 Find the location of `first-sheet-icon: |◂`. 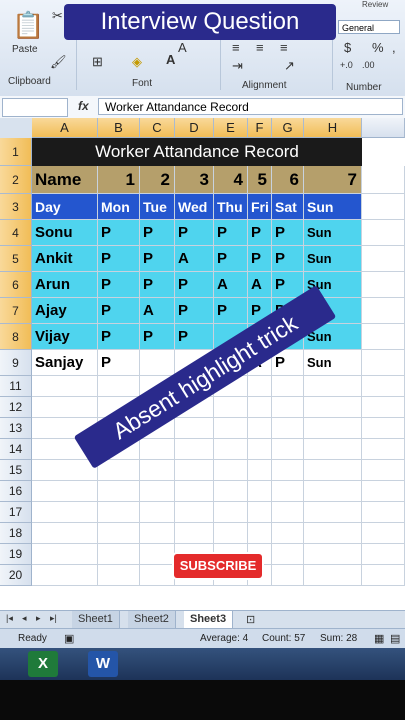

first-sheet-icon: |◂ is located at coordinates (9, 618).